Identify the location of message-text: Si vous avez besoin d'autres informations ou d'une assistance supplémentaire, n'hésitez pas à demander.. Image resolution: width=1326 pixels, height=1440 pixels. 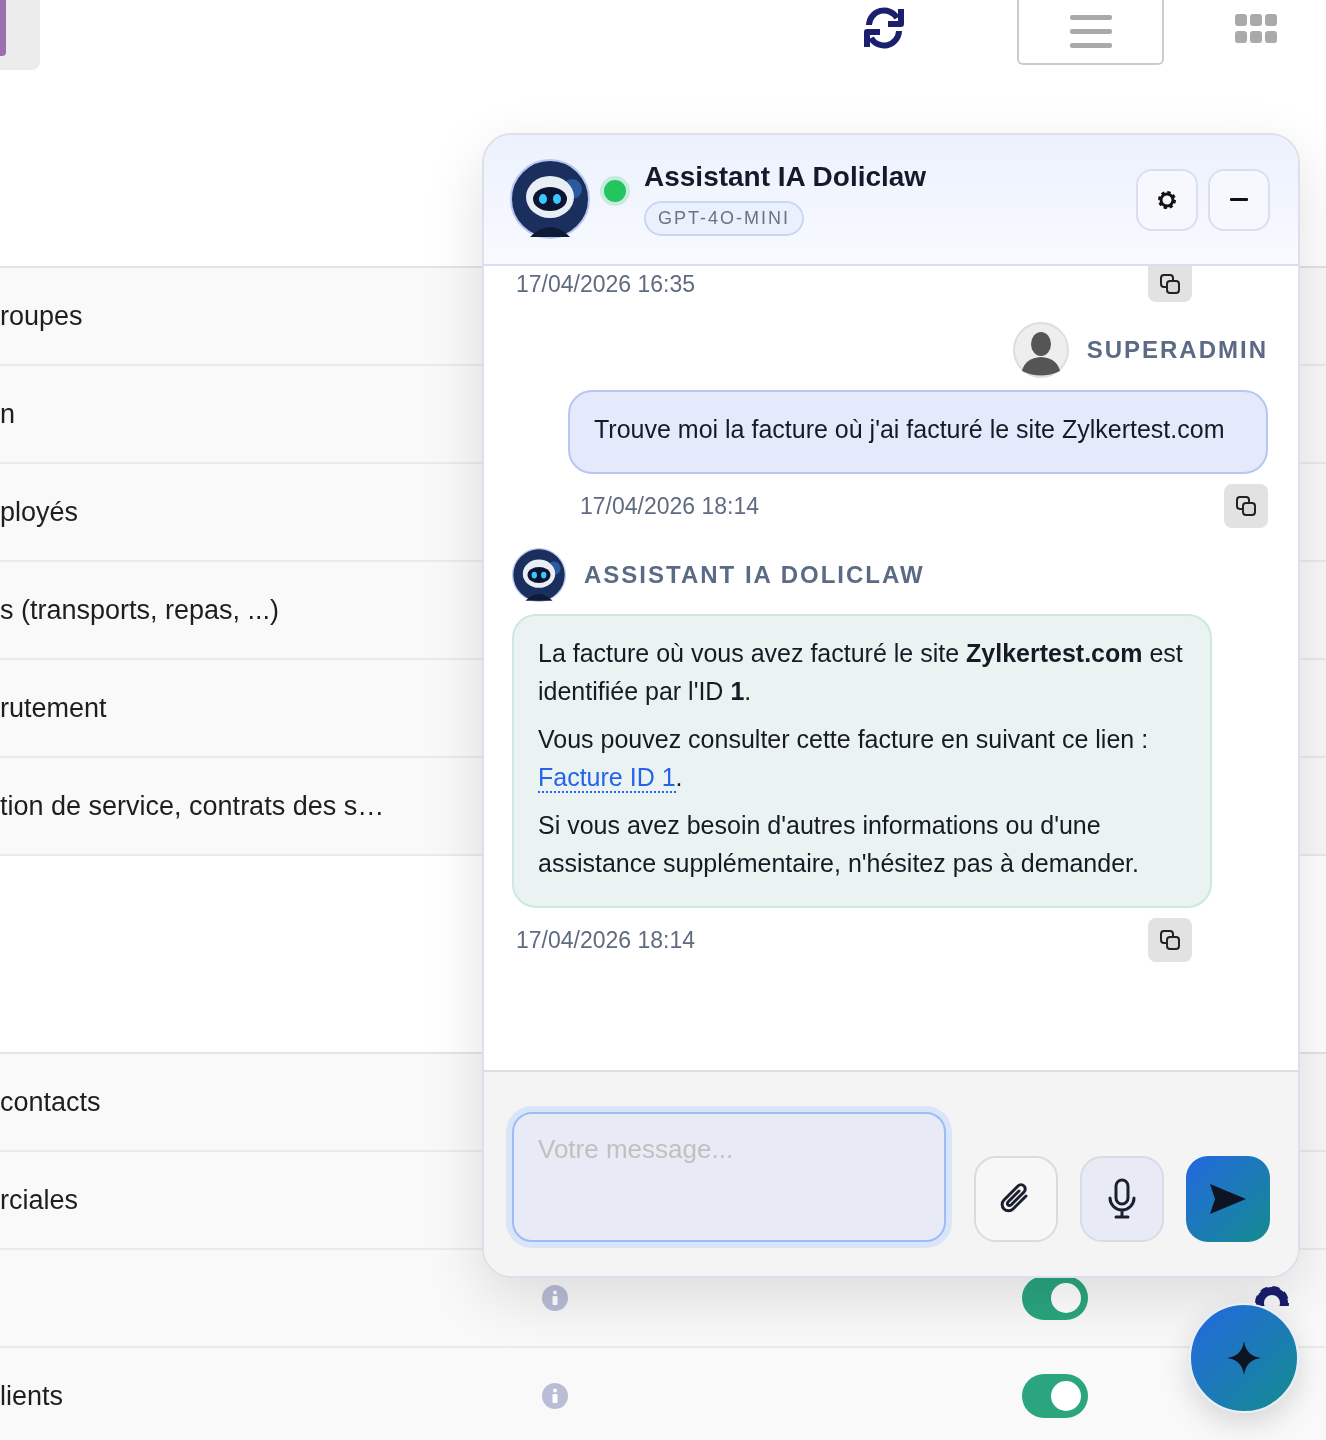
(839, 844).